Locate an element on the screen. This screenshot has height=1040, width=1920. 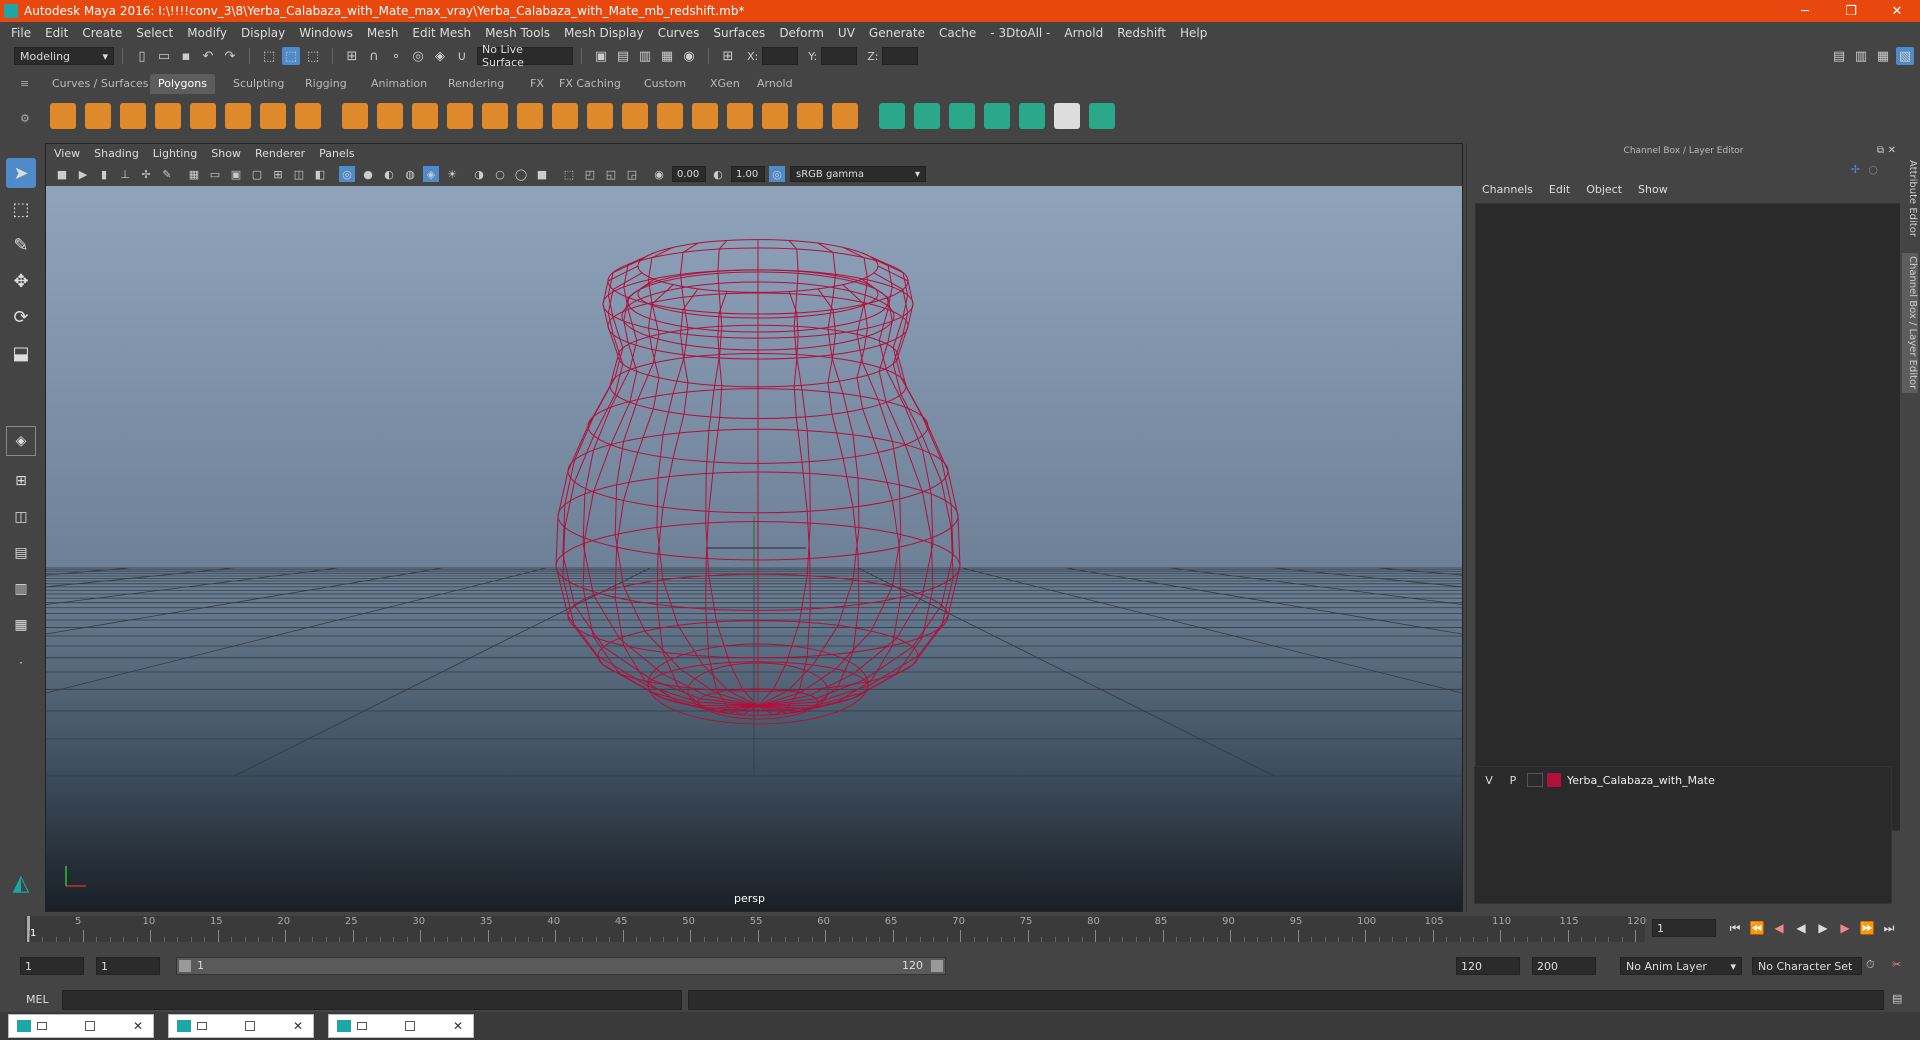
end-time-field: 200 is located at coordinates (1564, 966).